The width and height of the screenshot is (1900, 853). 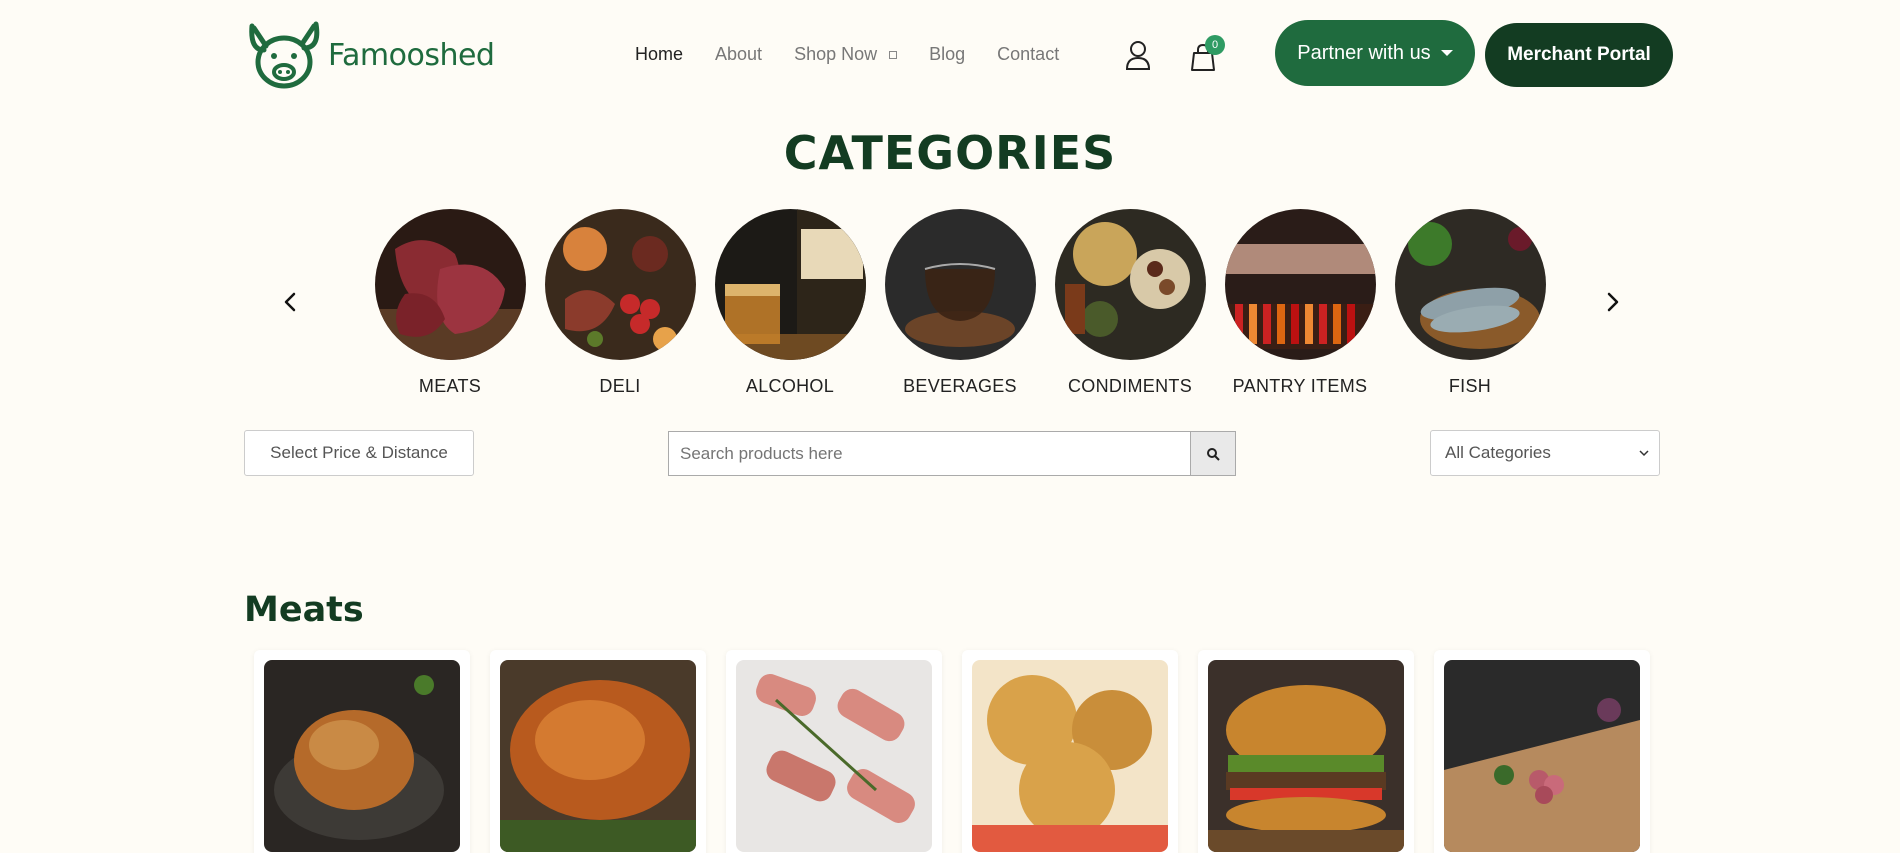 I want to click on category-condiments: CONDIMENTS, so click(x=1130, y=303).